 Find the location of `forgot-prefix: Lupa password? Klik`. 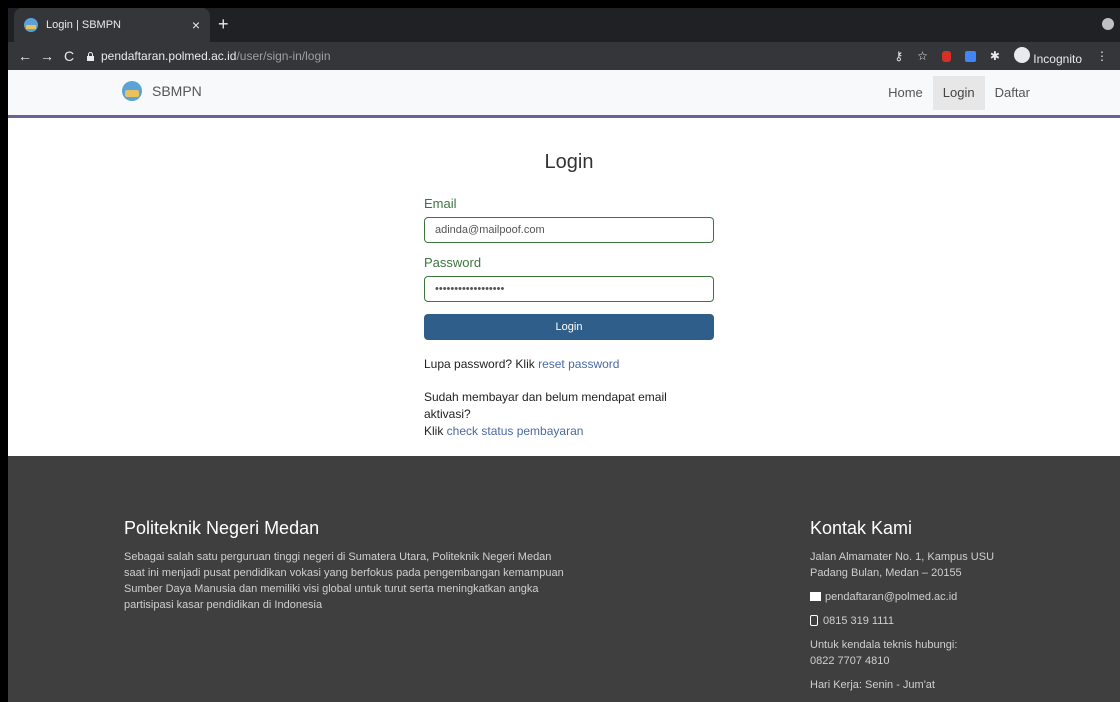

forgot-prefix: Lupa password? Klik is located at coordinates (481, 364).